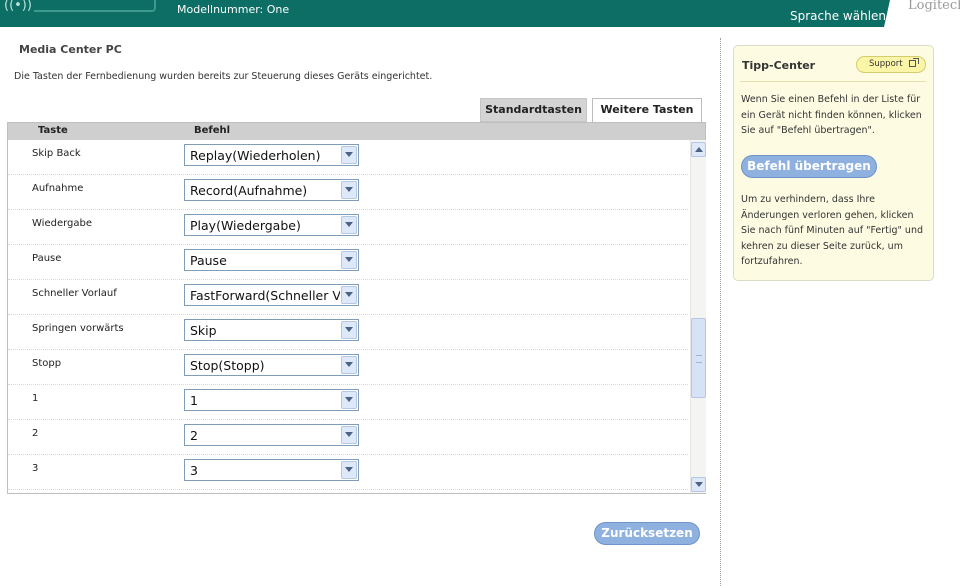 The height and width of the screenshot is (586, 960). What do you see at coordinates (208, 260) in the screenshot?
I see `command-value: Pause` at bounding box center [208, 260].